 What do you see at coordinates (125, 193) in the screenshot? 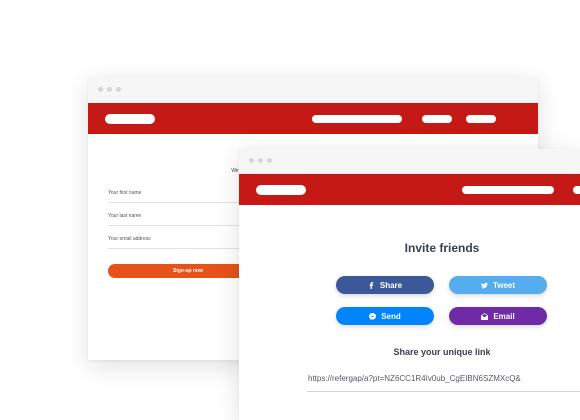
I see `first-name-label: Your first name` at bounding box center [125, 193].